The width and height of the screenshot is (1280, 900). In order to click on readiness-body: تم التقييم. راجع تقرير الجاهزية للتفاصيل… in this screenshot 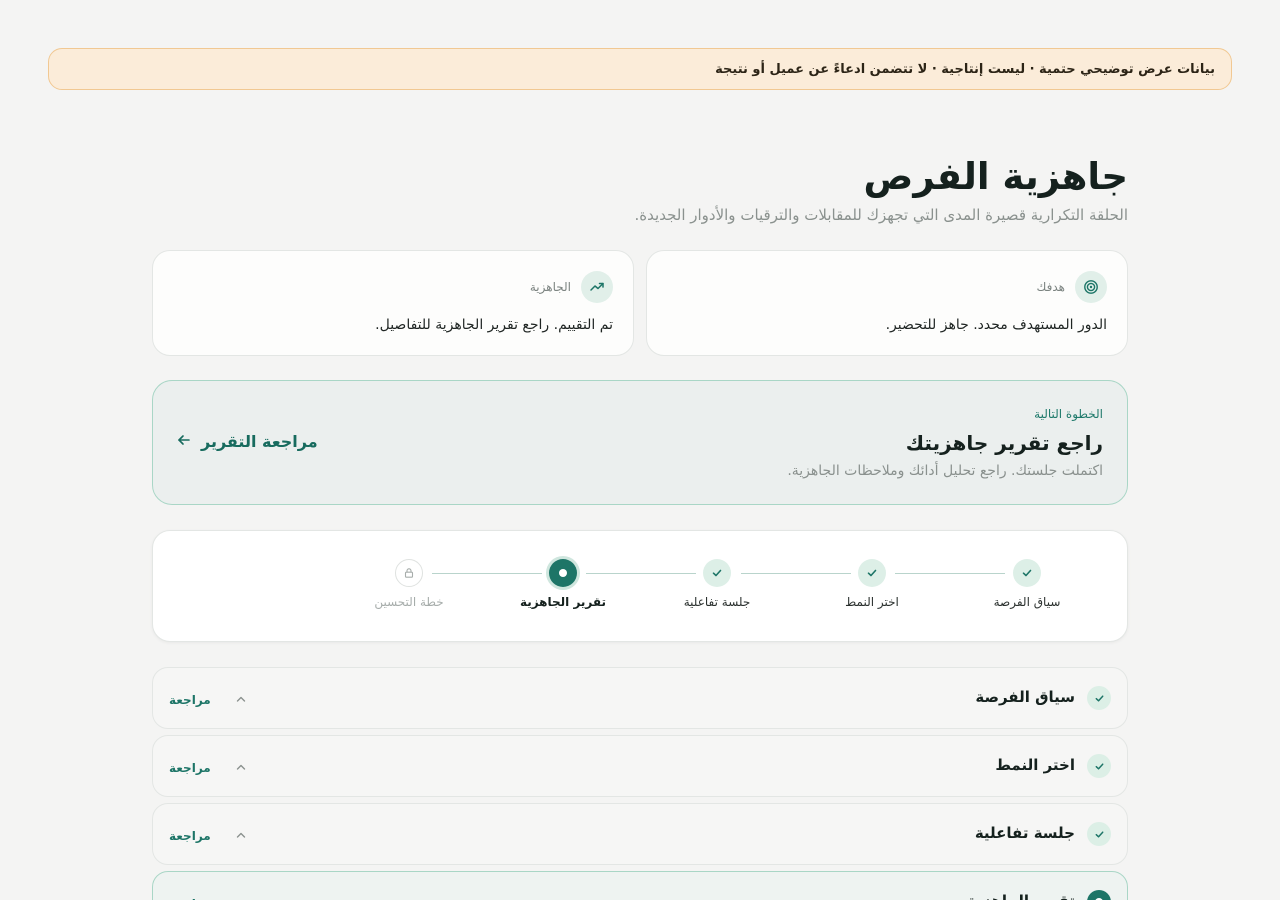, I will do `click(494, 325)`.